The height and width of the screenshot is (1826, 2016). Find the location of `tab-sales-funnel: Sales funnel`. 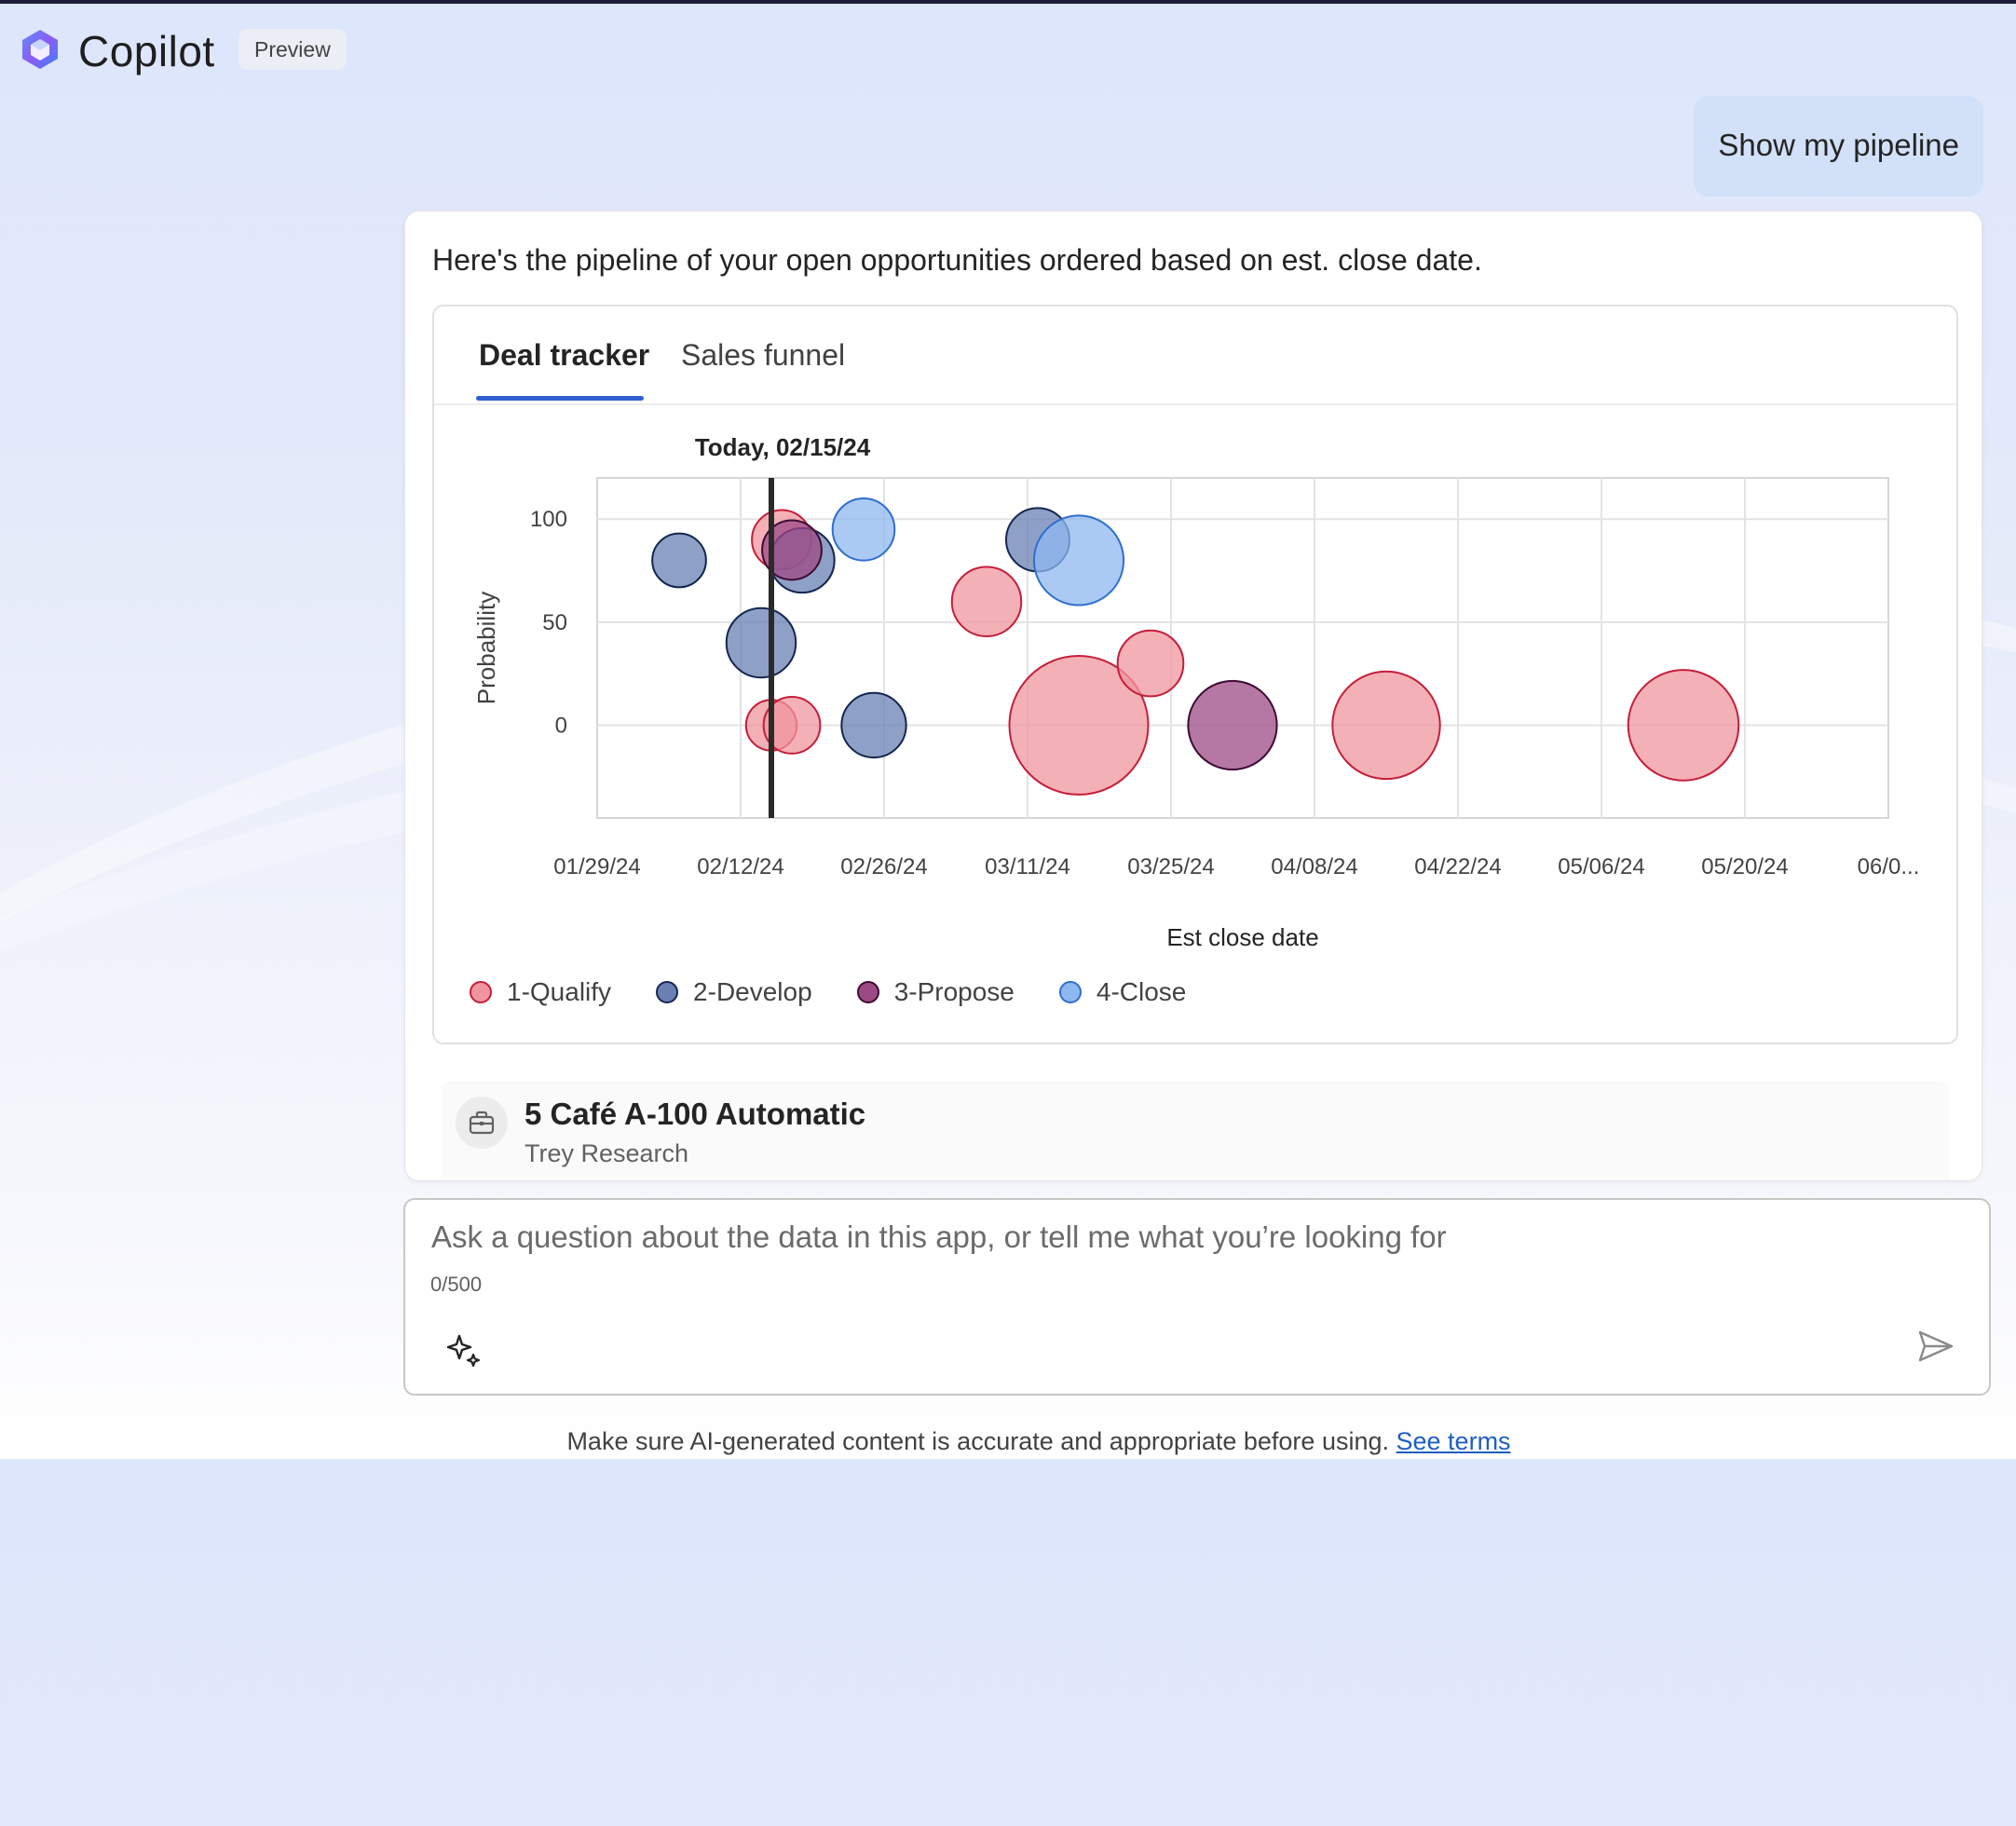

tab-sales-funnel: Sales funnel is located at coordinates (763, 355).